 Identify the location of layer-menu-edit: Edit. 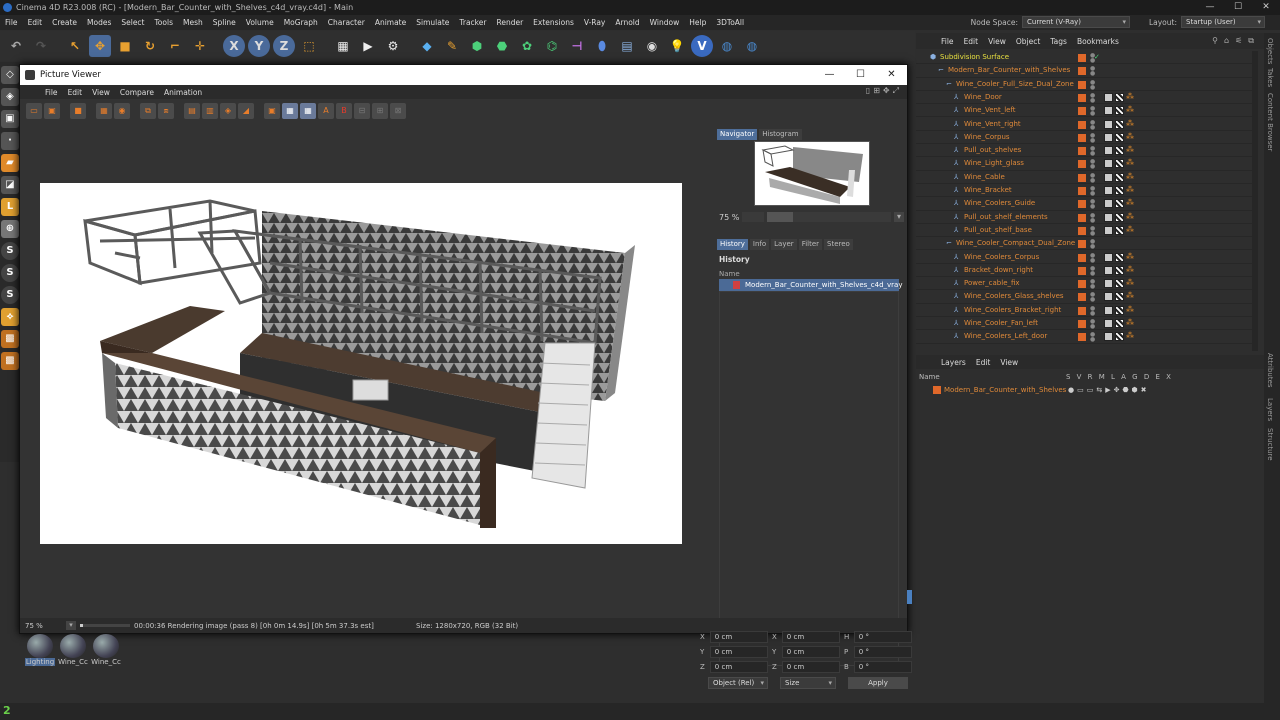
(983, 362).